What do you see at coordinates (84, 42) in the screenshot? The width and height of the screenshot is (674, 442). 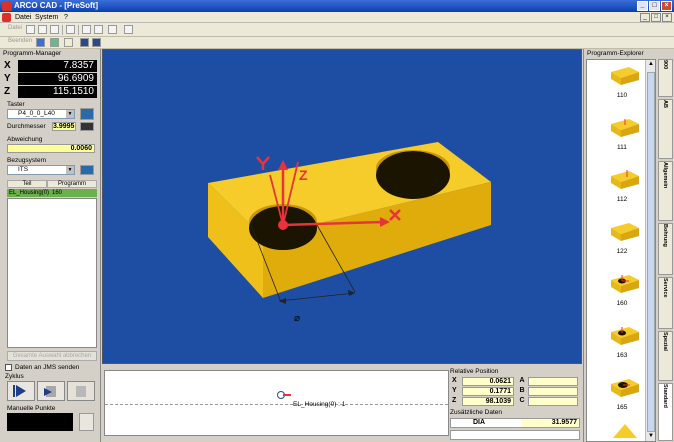 I see `probe-icon` at bounding box center [84, 42].